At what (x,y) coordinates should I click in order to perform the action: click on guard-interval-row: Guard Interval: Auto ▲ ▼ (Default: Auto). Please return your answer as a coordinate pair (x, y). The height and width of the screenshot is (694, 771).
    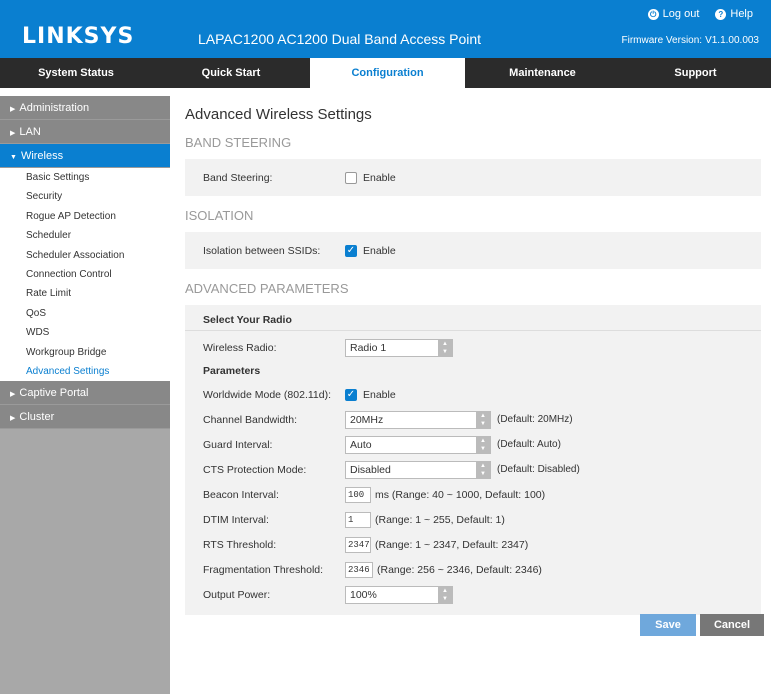
    Looking at the image, I should click on (473, 444).